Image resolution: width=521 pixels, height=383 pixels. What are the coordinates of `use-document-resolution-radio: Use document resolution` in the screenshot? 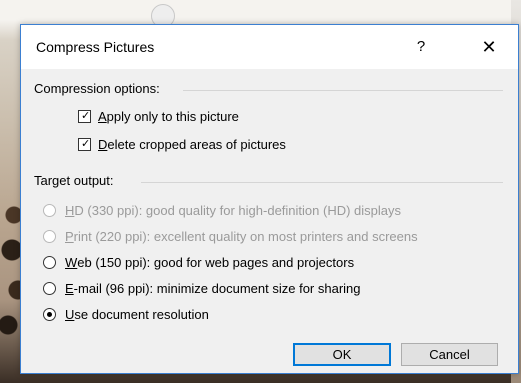 It's located at (126, 314).